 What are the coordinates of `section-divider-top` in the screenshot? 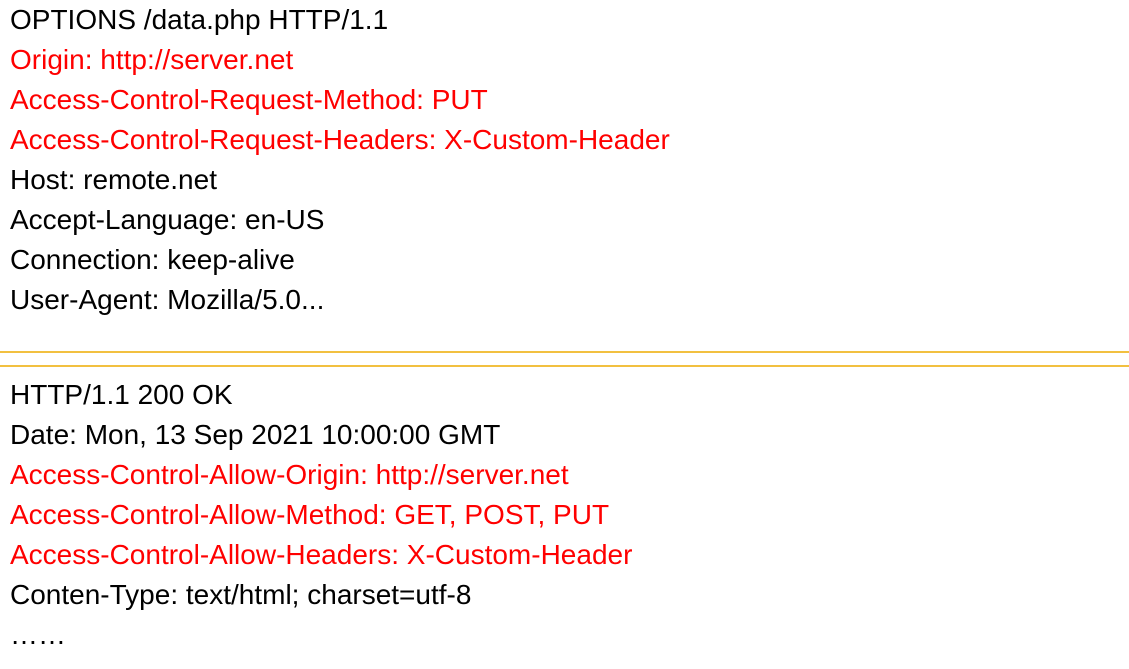 It's located at (564, 352).